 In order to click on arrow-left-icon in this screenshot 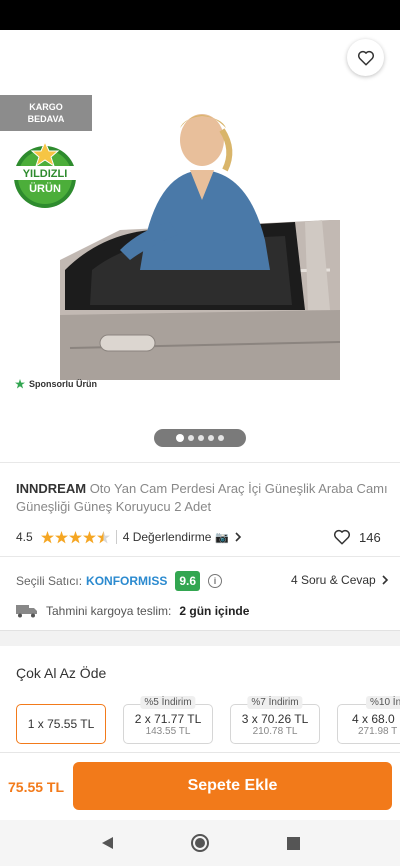, I will do `click(29, 59)`.